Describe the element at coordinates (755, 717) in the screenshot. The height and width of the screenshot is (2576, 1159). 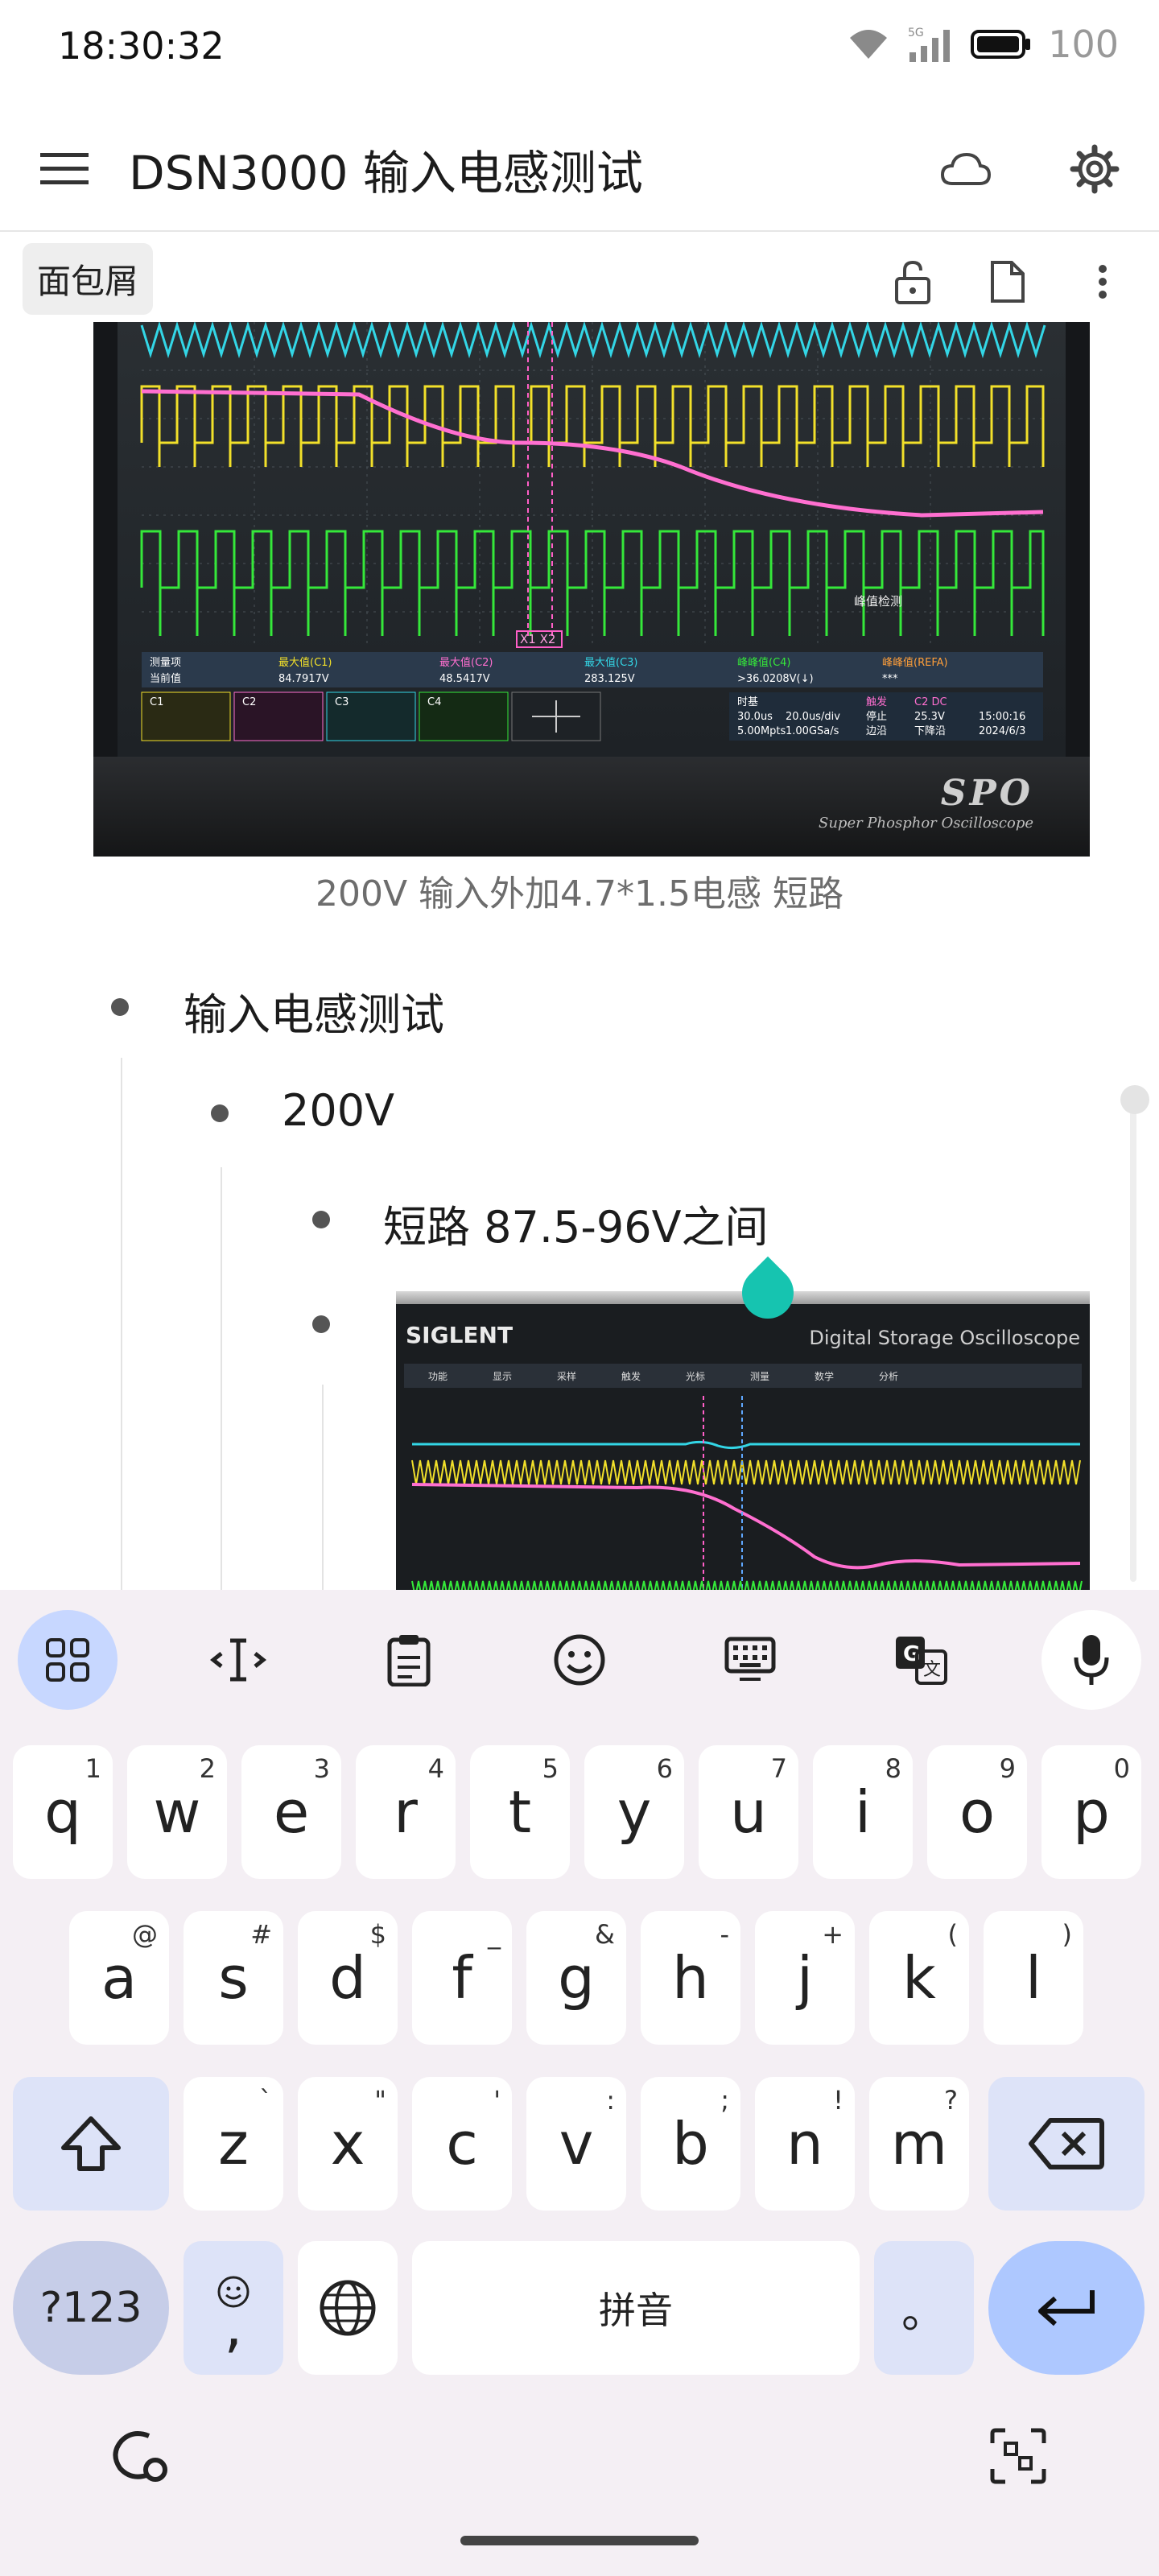
I see `timebase-value: 30.0us` at that location.